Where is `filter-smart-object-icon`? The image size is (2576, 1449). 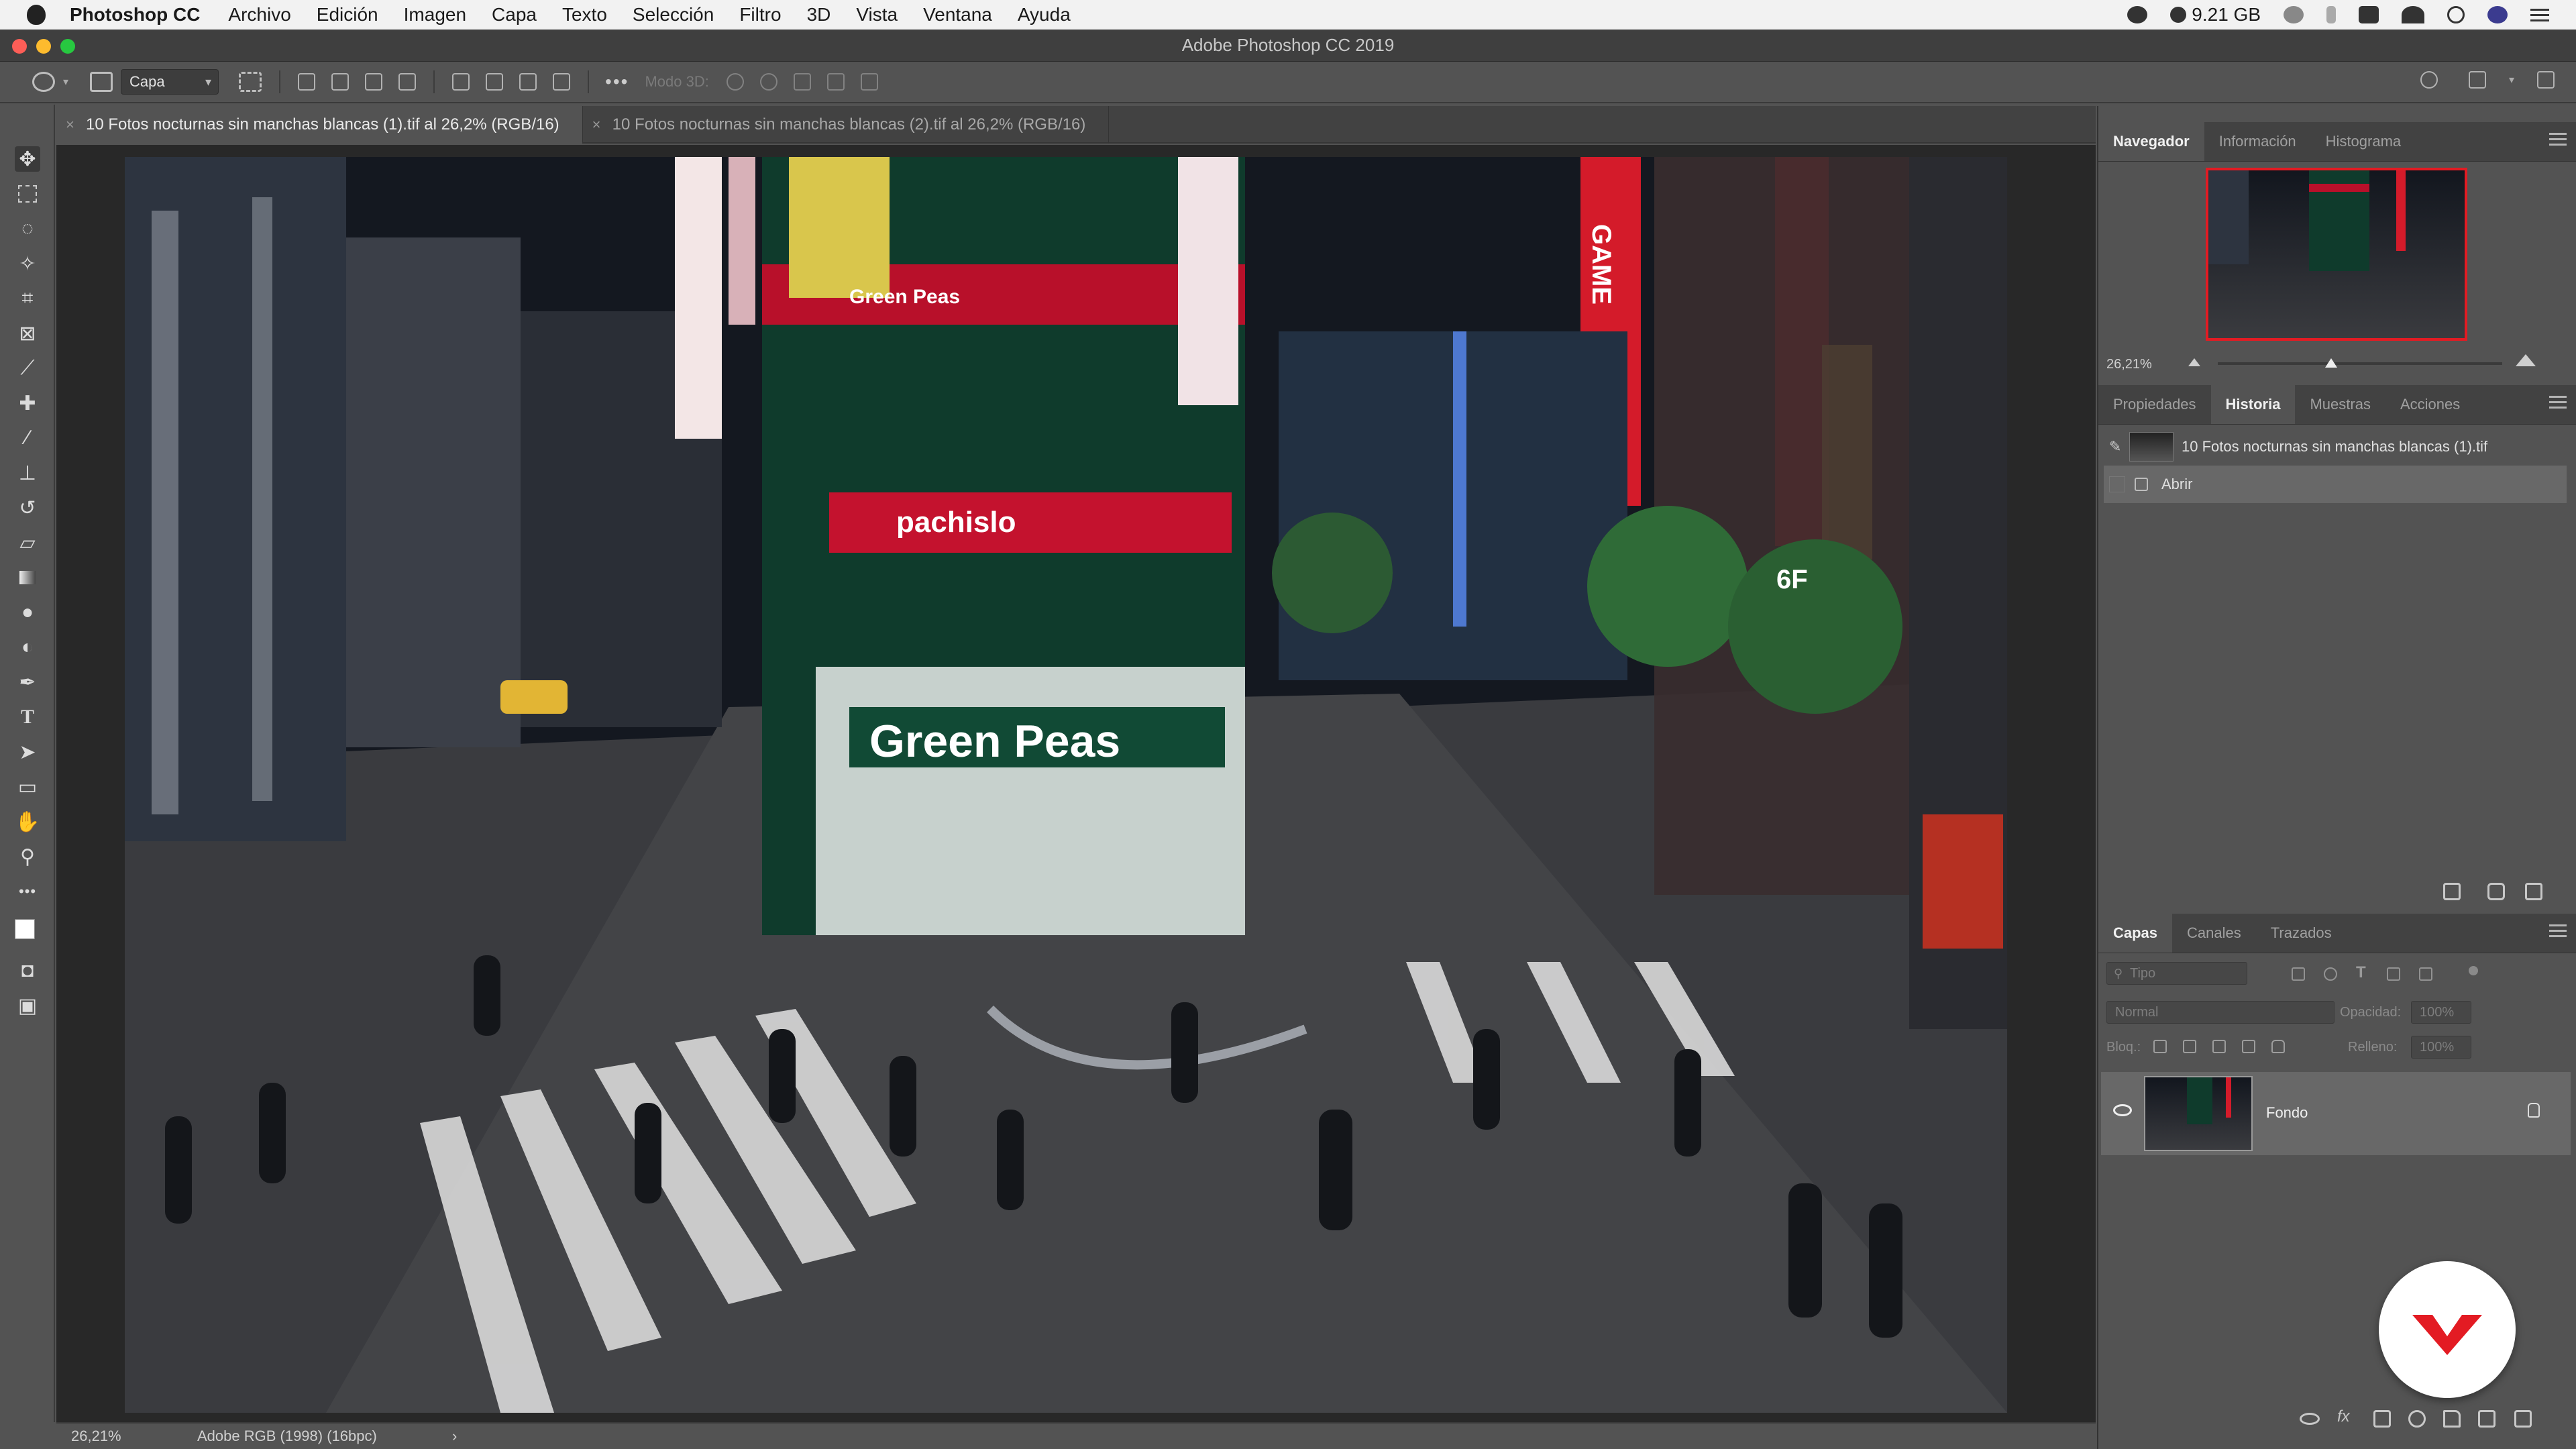 filter-smart-object-icon is located at coordinates (2425, 974).